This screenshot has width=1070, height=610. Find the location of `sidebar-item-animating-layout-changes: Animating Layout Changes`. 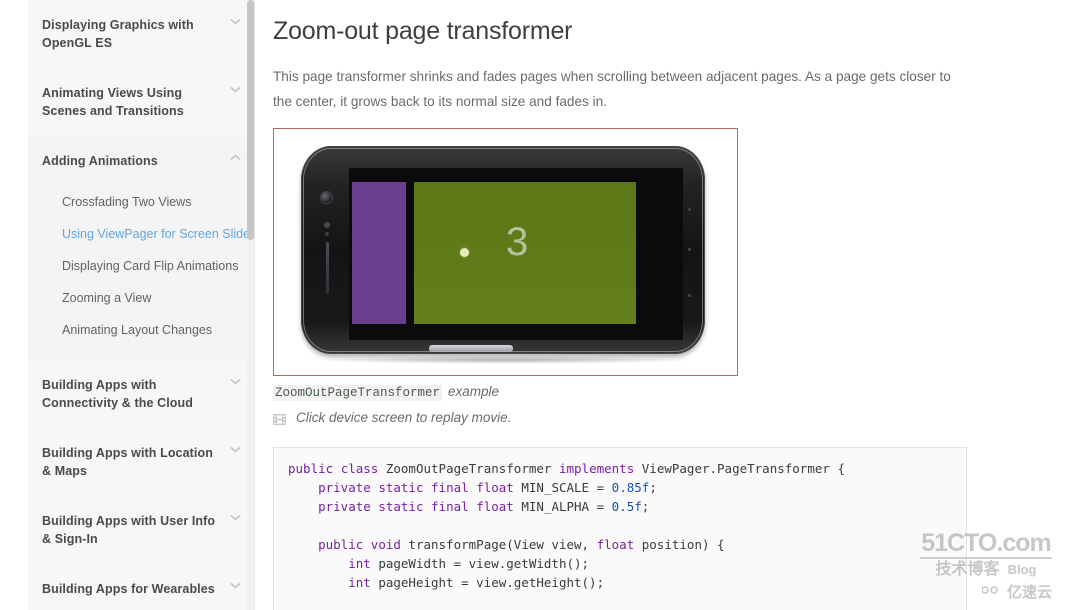

sidebar-item-animating-layout-changes: Animating Layout Changes is located at coordinates (140, 330).